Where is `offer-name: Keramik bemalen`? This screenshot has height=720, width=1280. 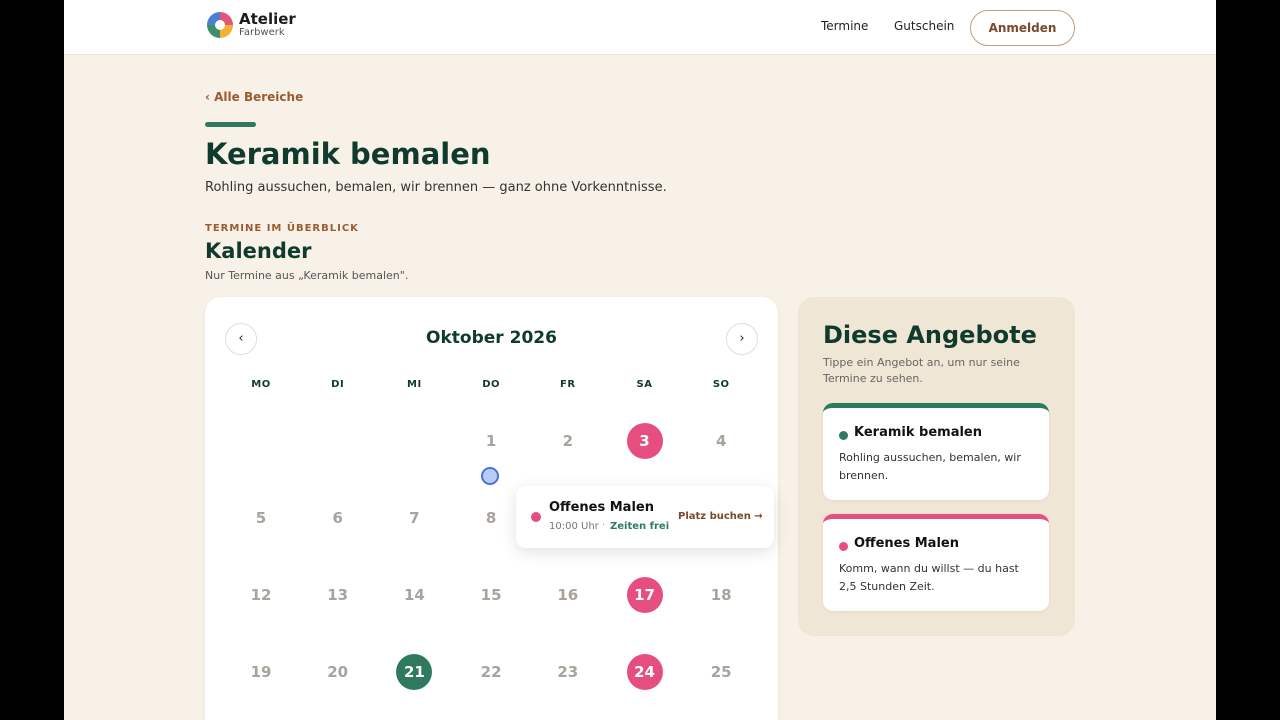
offer-name: Keramik bemalen is located at coordinates (918, 432).